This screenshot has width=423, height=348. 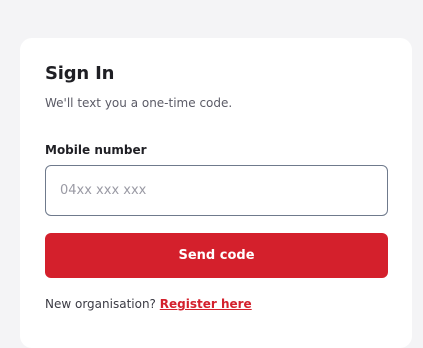 I want to click on register-link: Register here, so click(x=206, y=304).